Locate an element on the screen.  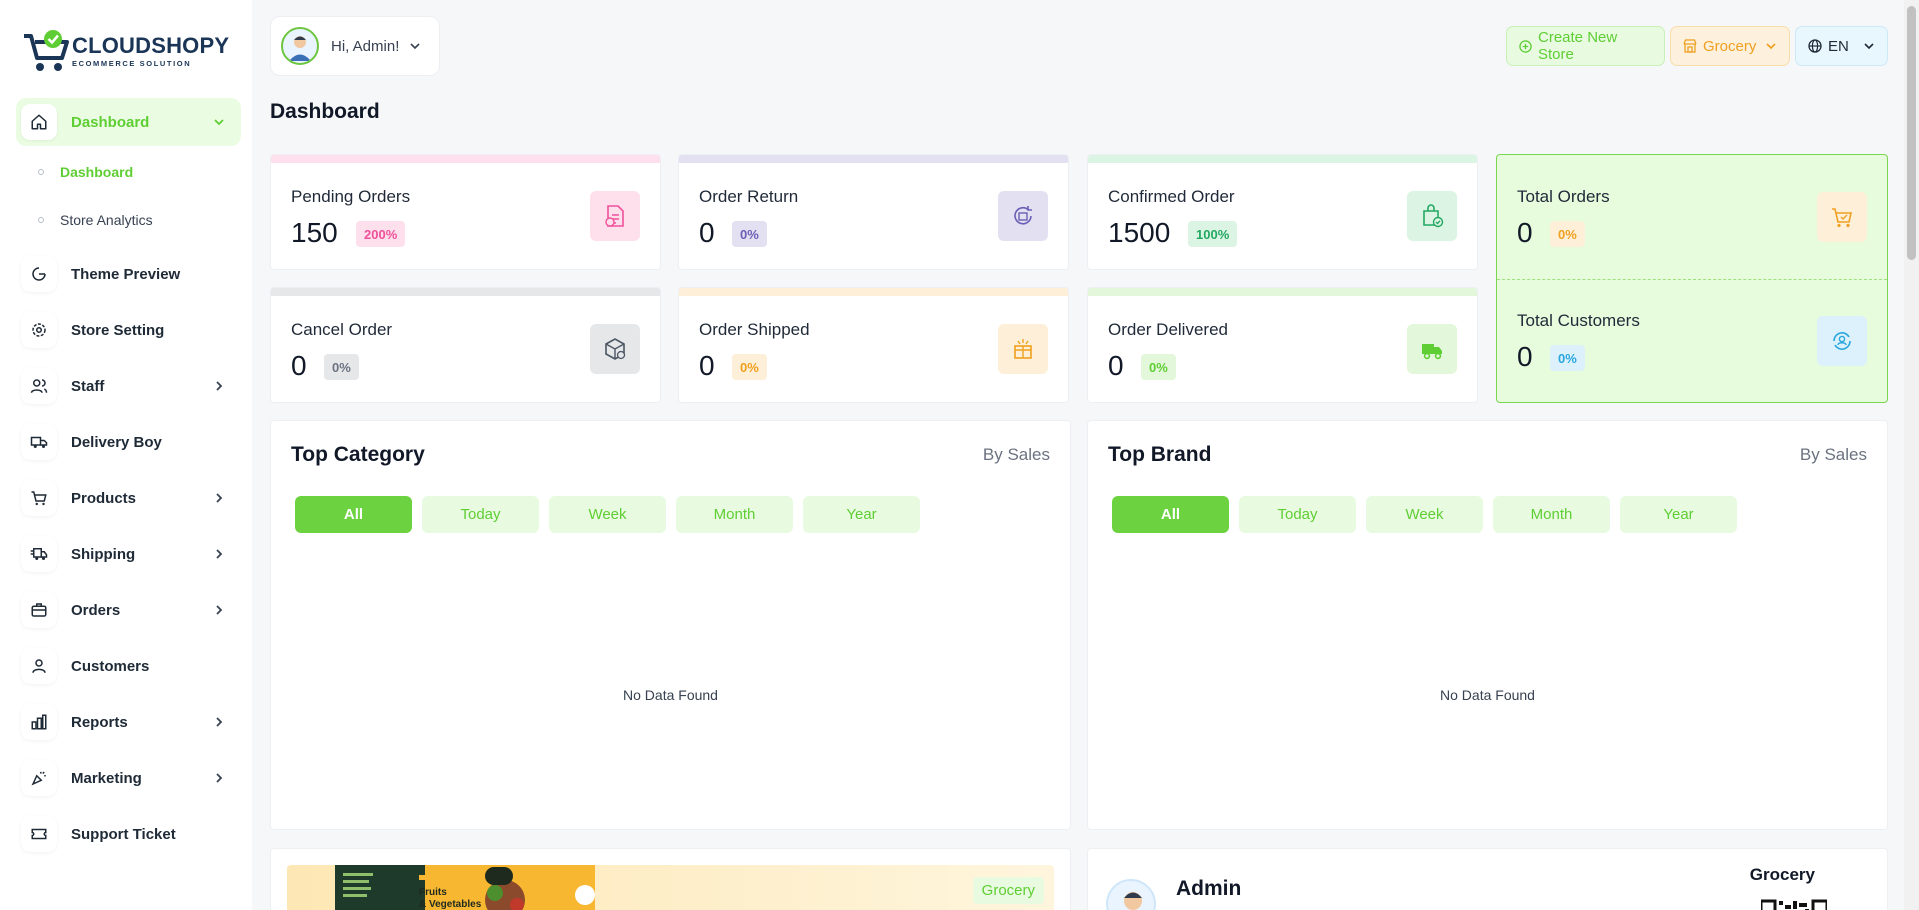
sidebar-item-shipping: Shipping is located at coordinates (128, 554).